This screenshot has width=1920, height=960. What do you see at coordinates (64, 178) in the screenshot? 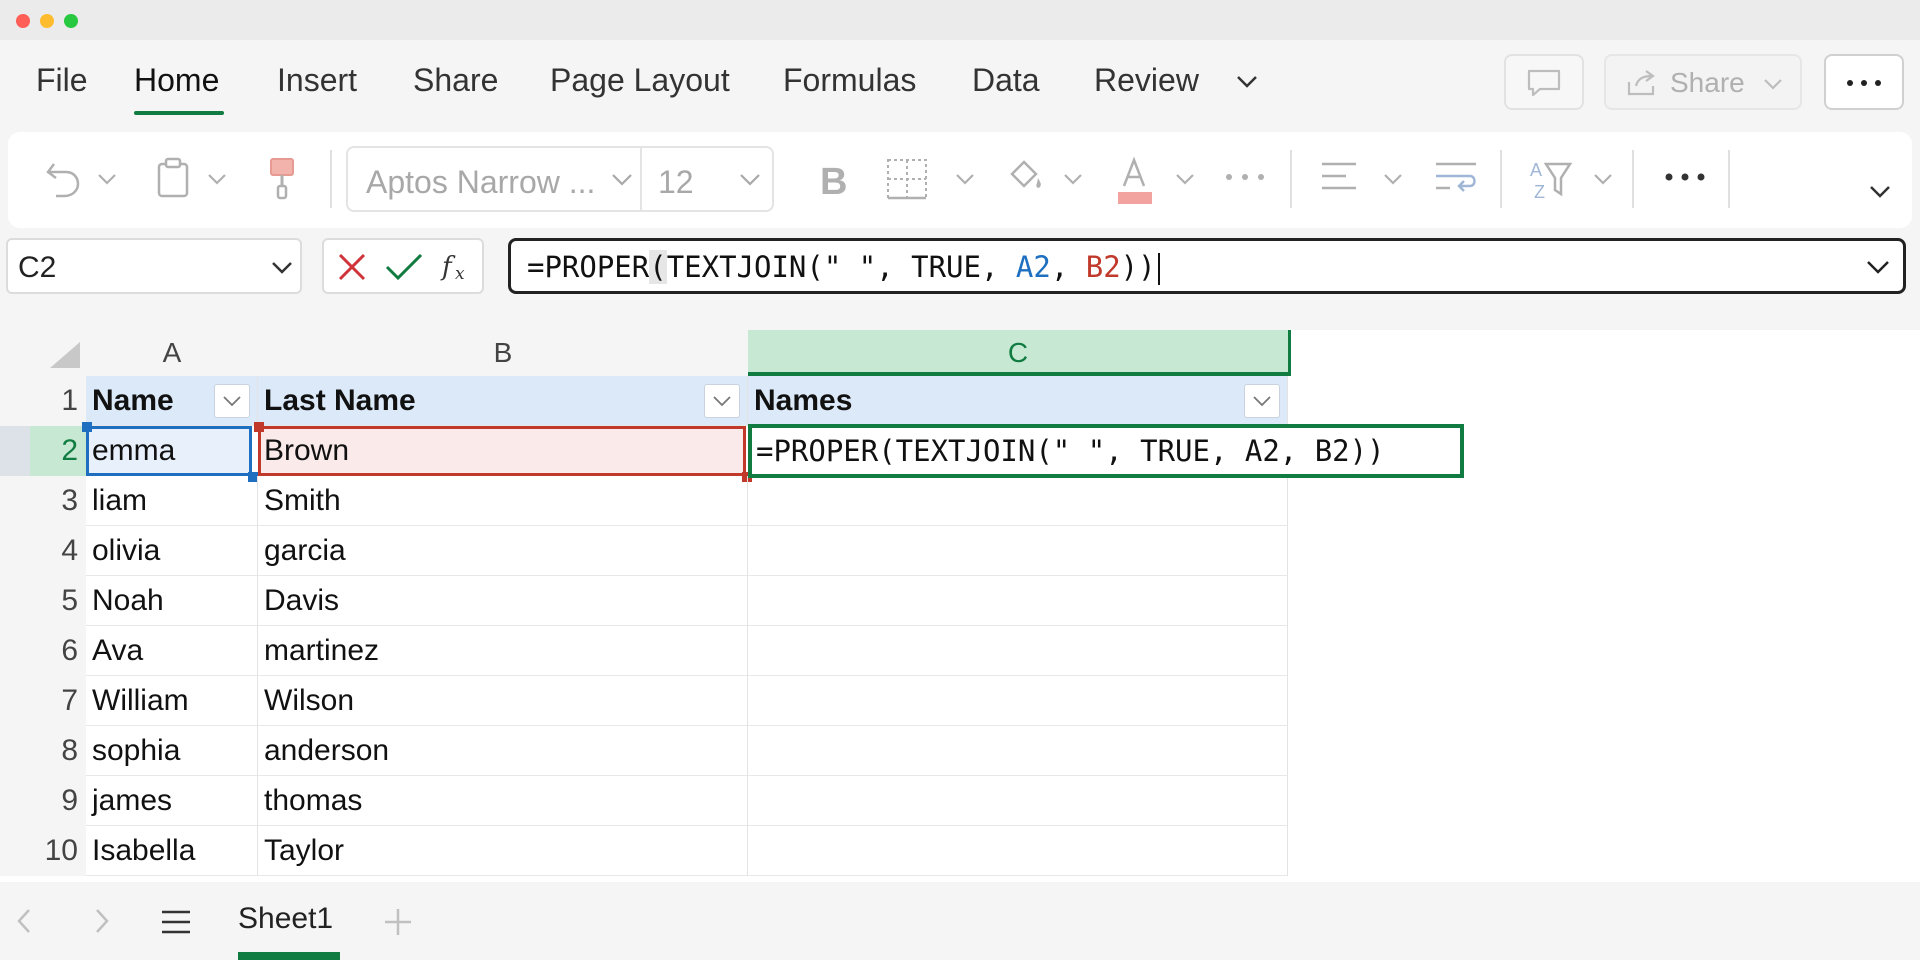
I see `undo-icon` at bounding box center [64, 178].